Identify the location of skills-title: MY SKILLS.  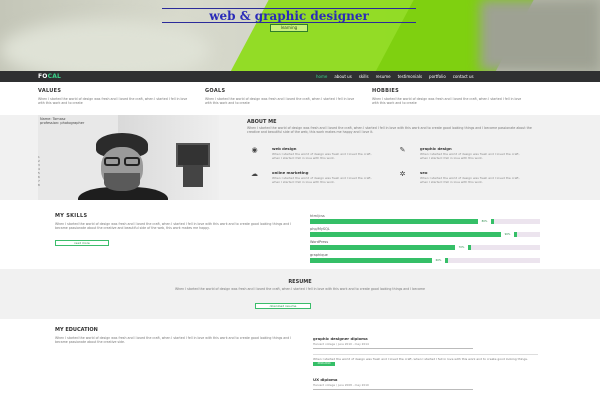
(71, 216).